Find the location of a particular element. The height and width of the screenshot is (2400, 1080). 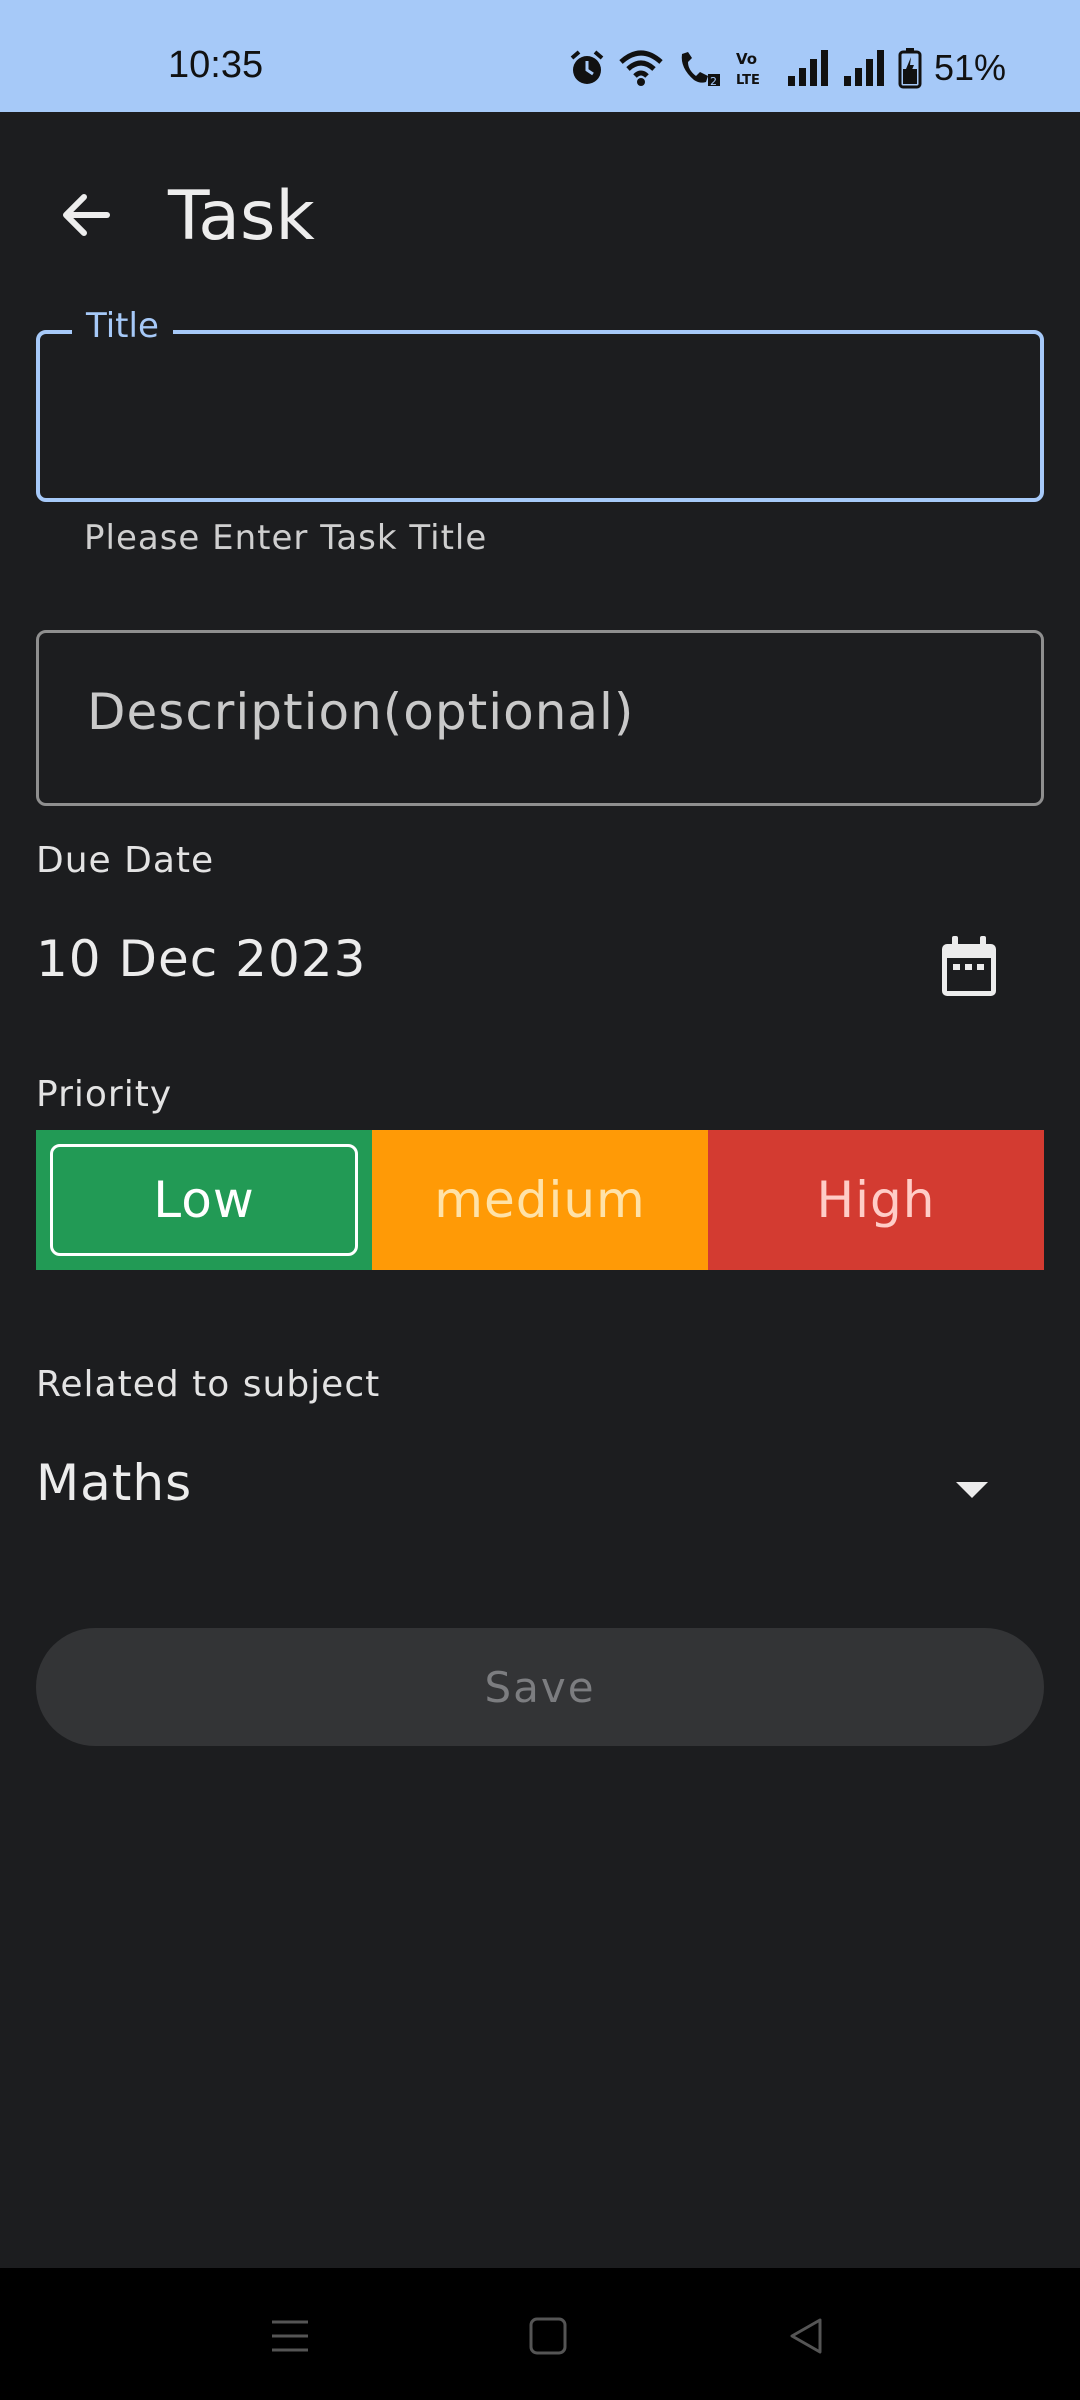

calendar-button is located at coordinates (969, 968).